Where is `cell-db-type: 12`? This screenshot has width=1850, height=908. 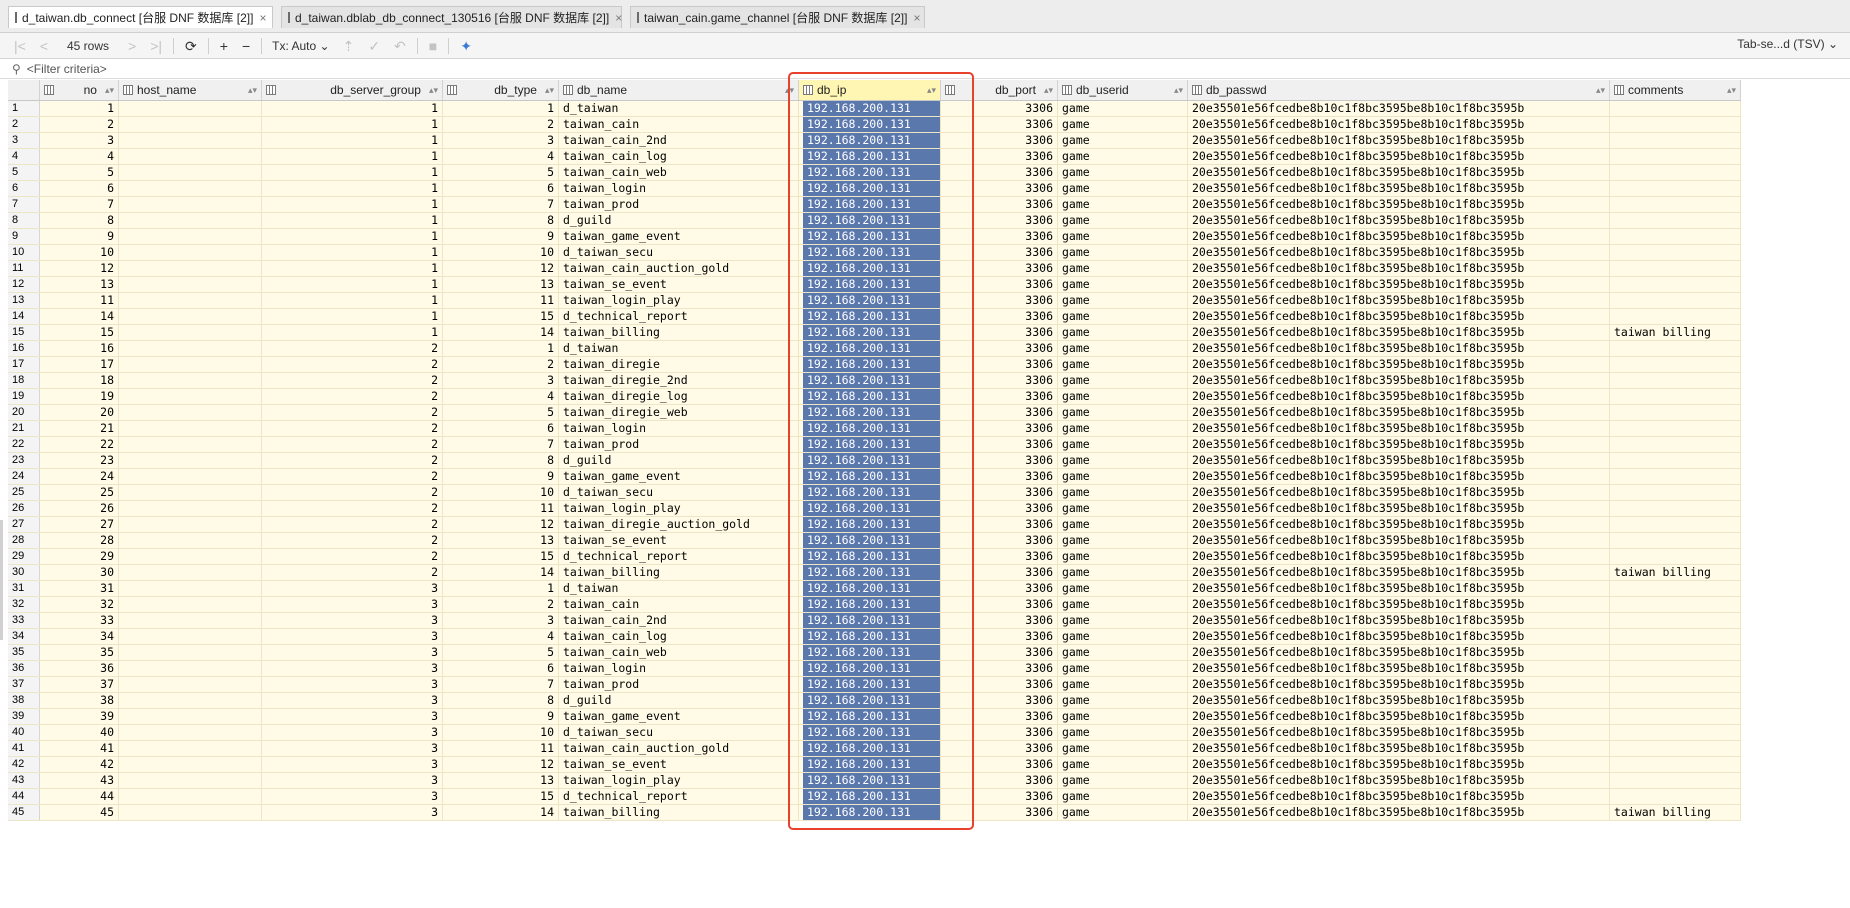 cell-db-type: 12 is located at coordinates (501, 268).